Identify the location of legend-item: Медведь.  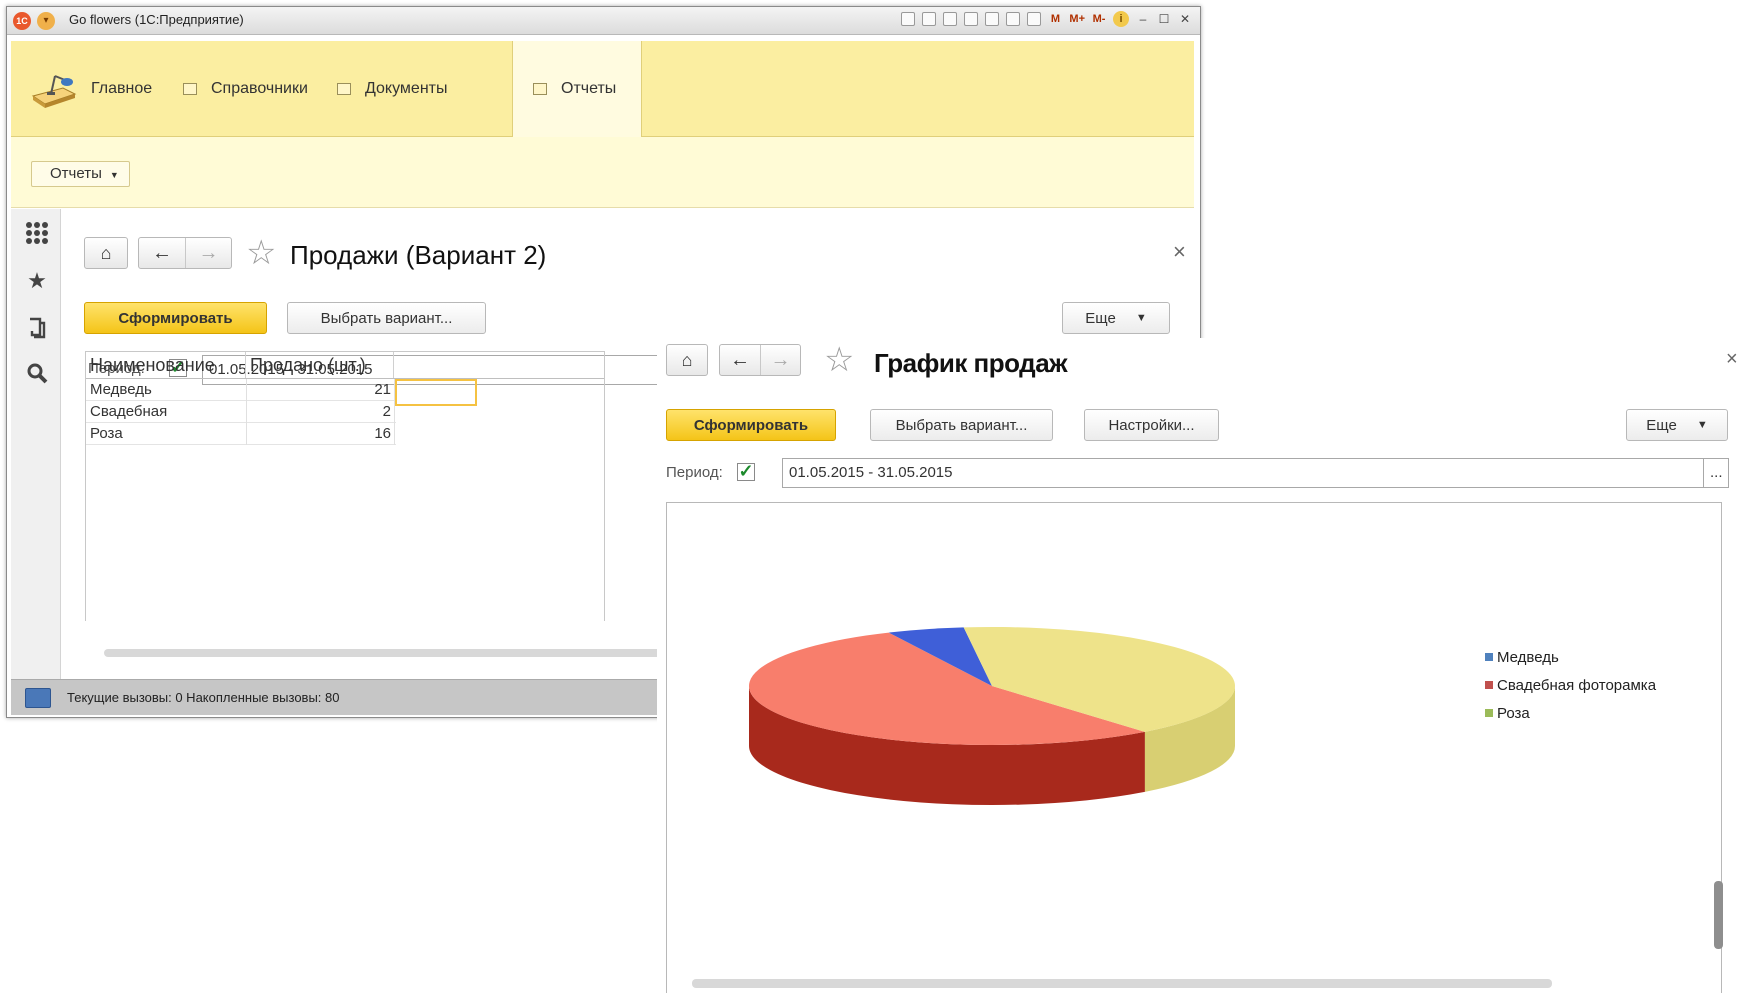
(1570, 657).